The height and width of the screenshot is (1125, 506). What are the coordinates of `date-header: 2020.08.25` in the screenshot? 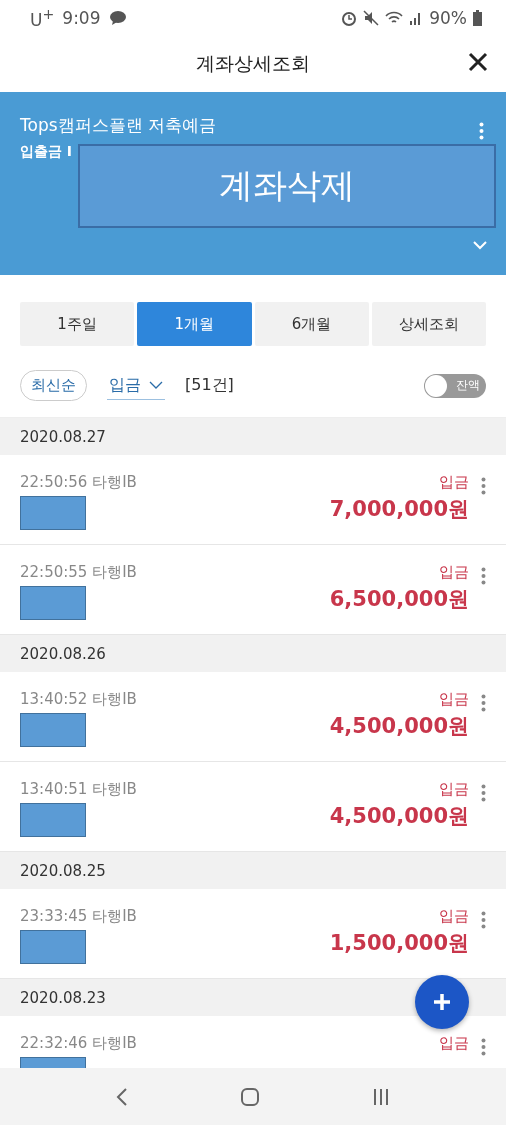 It's located at (253, 870).